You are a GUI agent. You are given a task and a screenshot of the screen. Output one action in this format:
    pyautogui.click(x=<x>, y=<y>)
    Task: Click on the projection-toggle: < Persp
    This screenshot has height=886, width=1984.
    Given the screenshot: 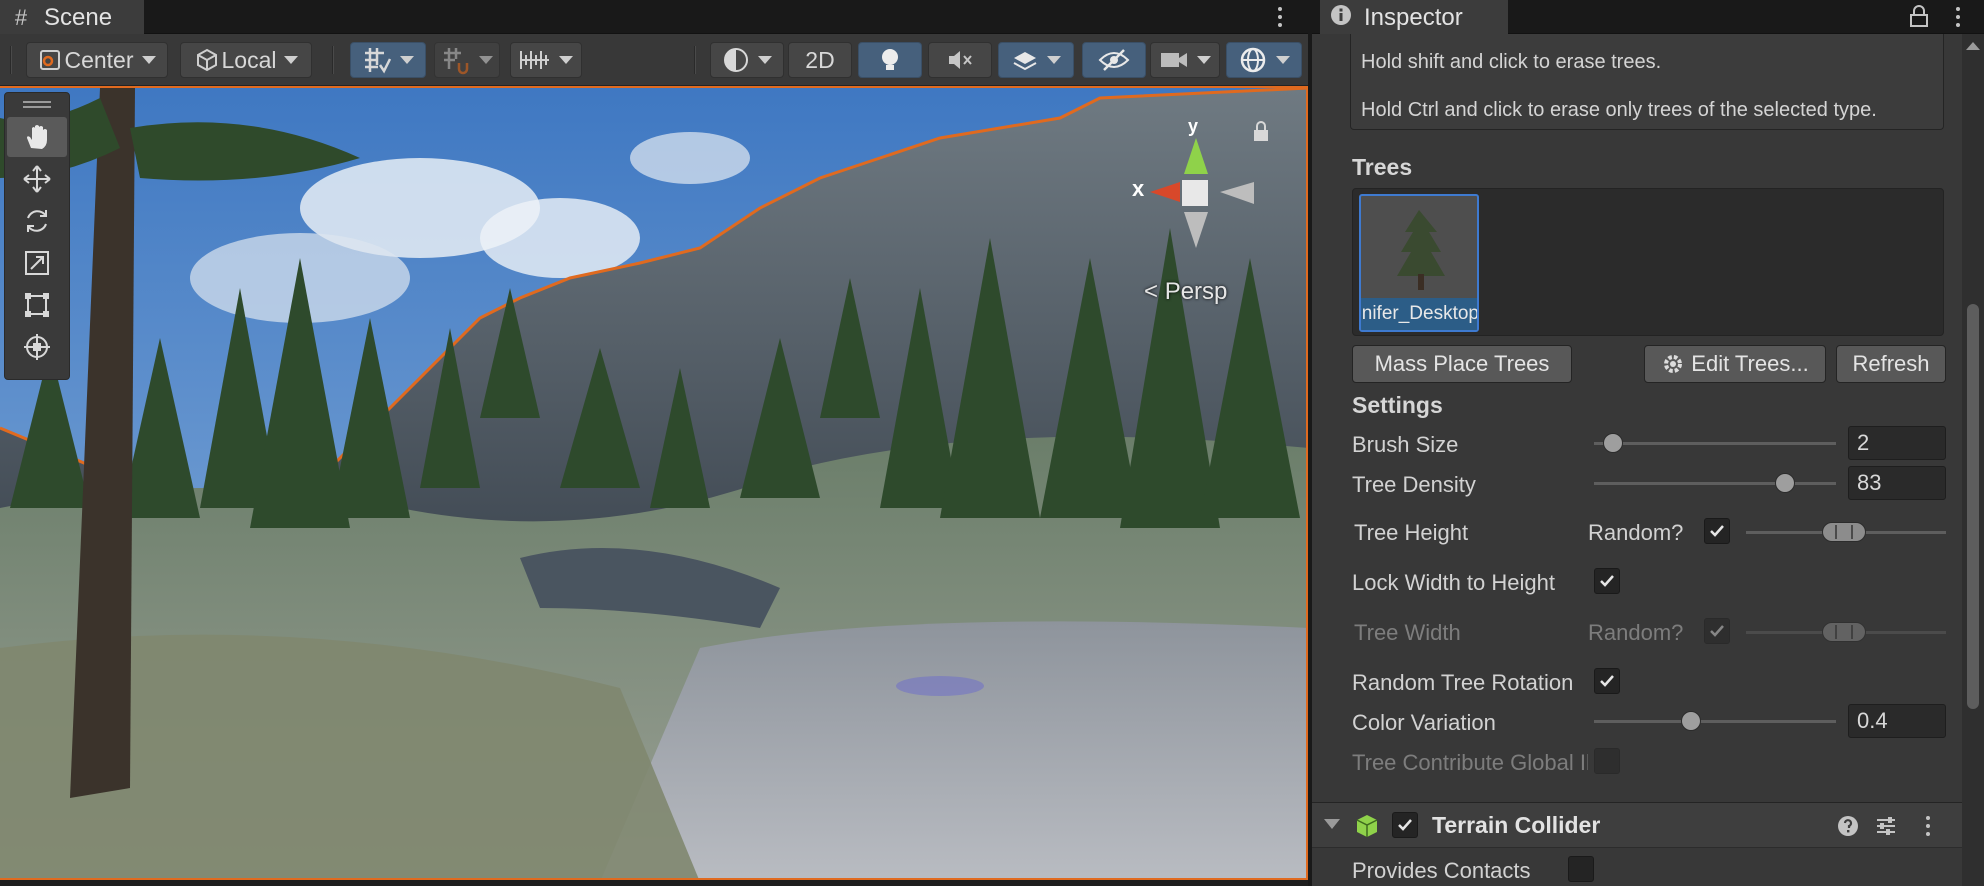 What is the action you would take?
    pyautogui.click(x=1185, y=292)
    